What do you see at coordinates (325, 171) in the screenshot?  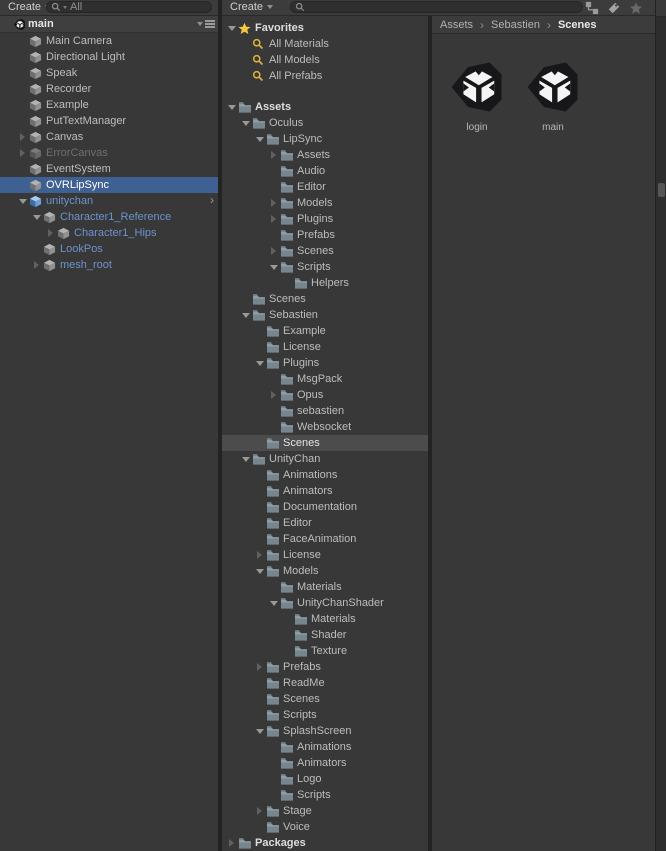 I see `tree-row: Audio` at bounding box center [325, 171].